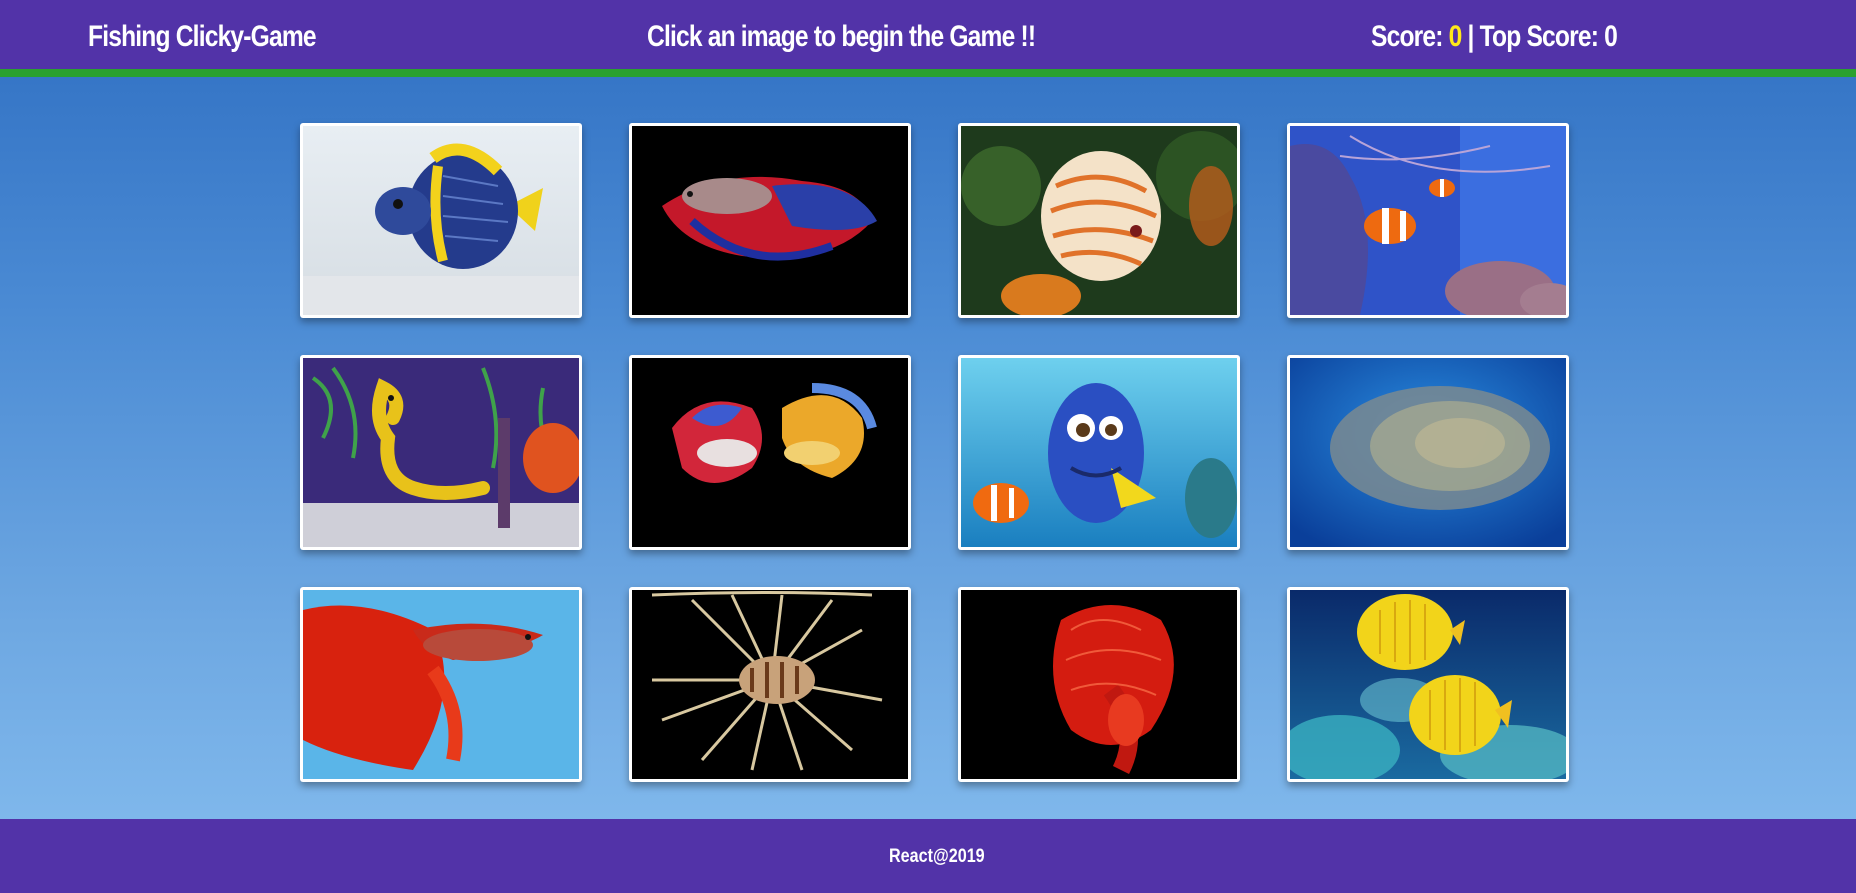 Image resolution: width=1856 pixels, height=893 pixels. I want to click on betta-red-blue-image, so click(770, 220).